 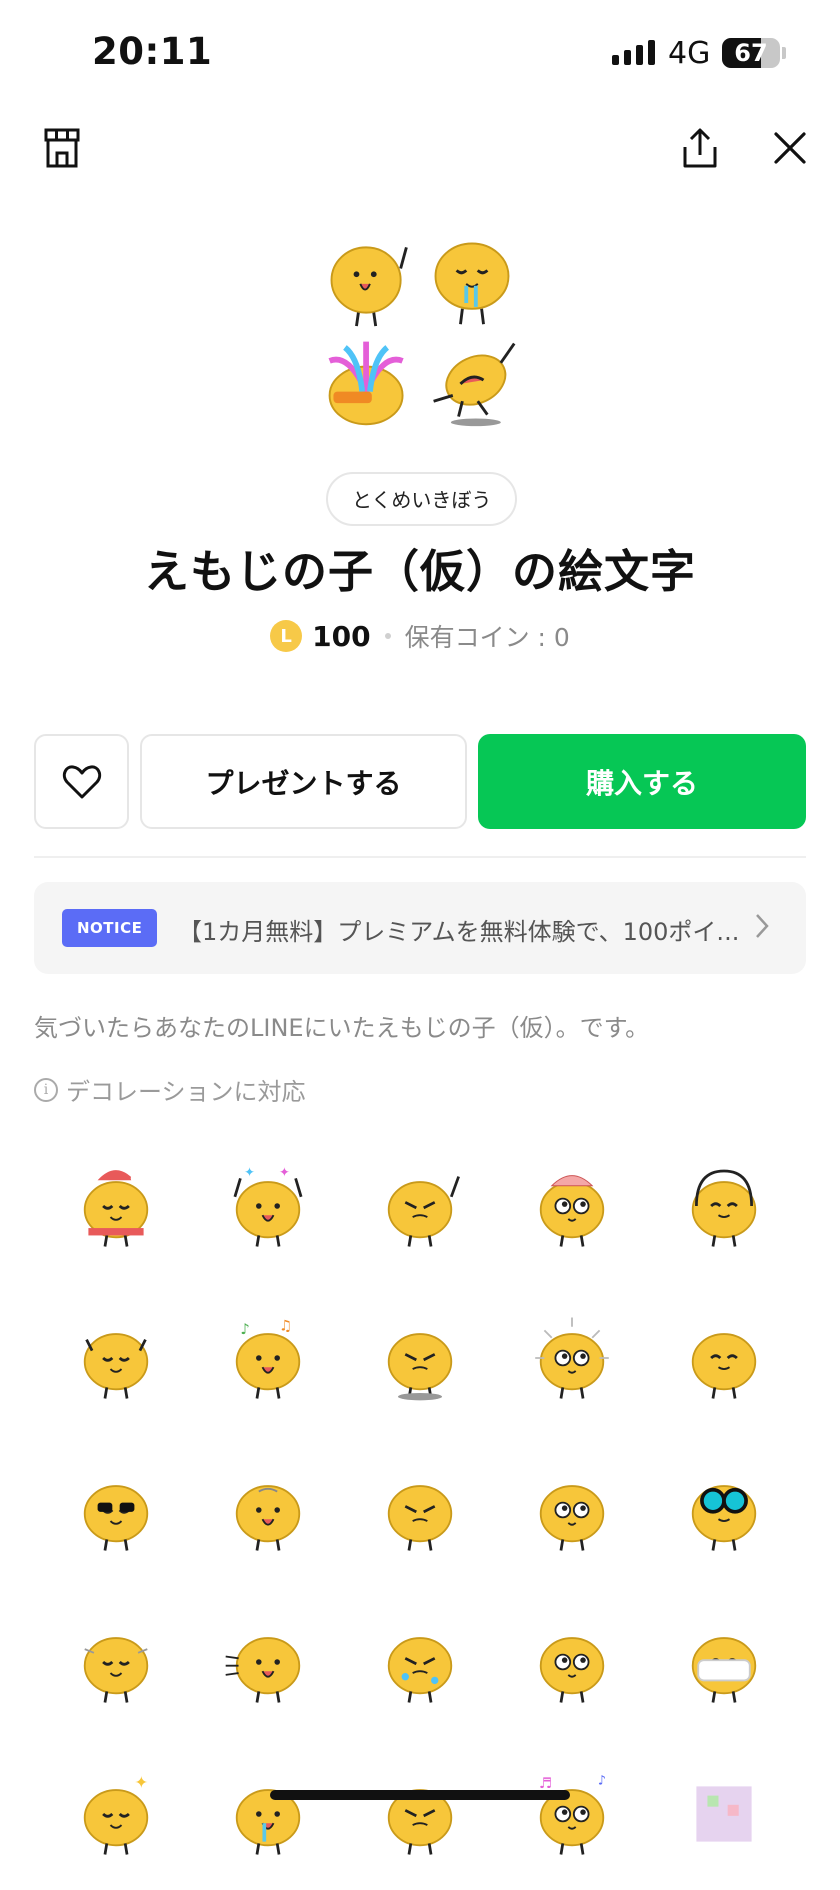 I want to click on product-description: 気づいたらあなたのLINEにいたえもじの子（仮）。です。, so click(x=342, y=1028).